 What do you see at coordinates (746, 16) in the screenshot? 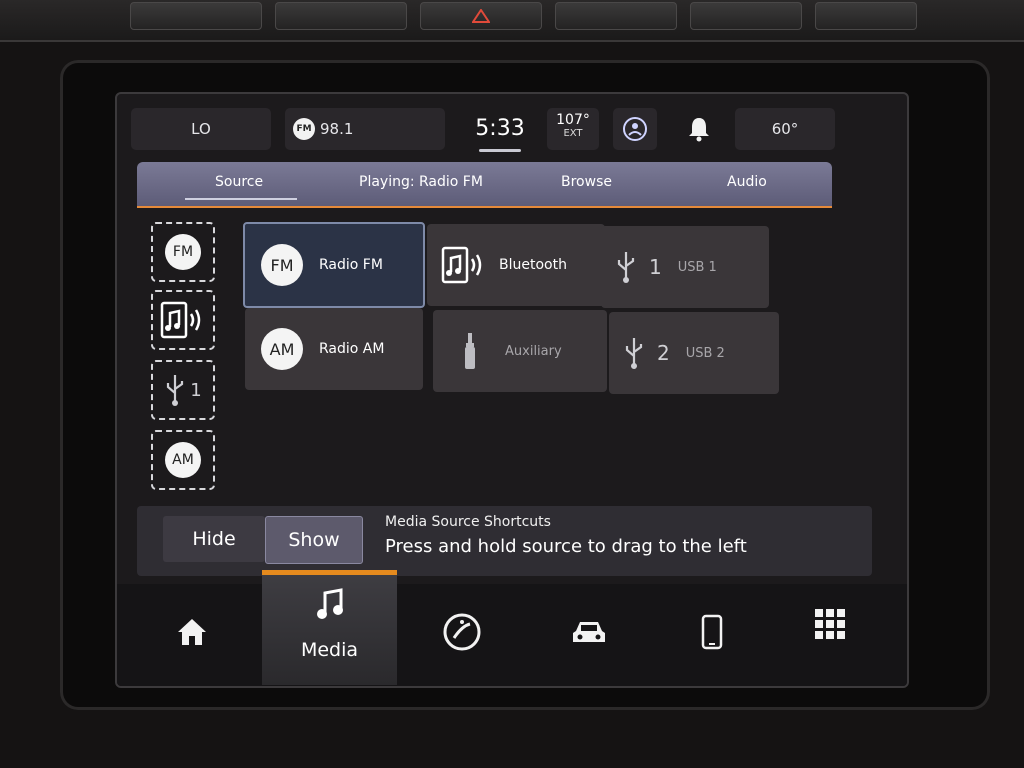
I see `sport-button` at bounding box center [746, 16].